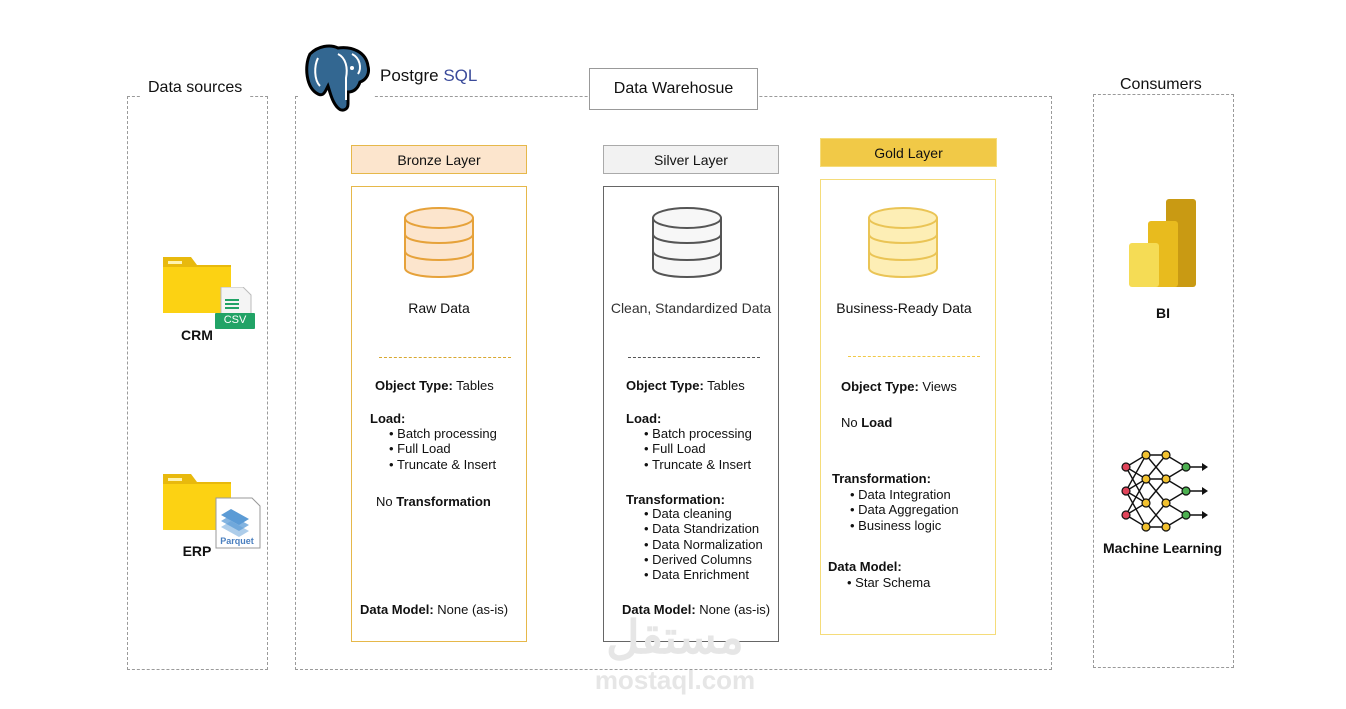  I want to click on postgresql-logo-icon, so click(337, 80).